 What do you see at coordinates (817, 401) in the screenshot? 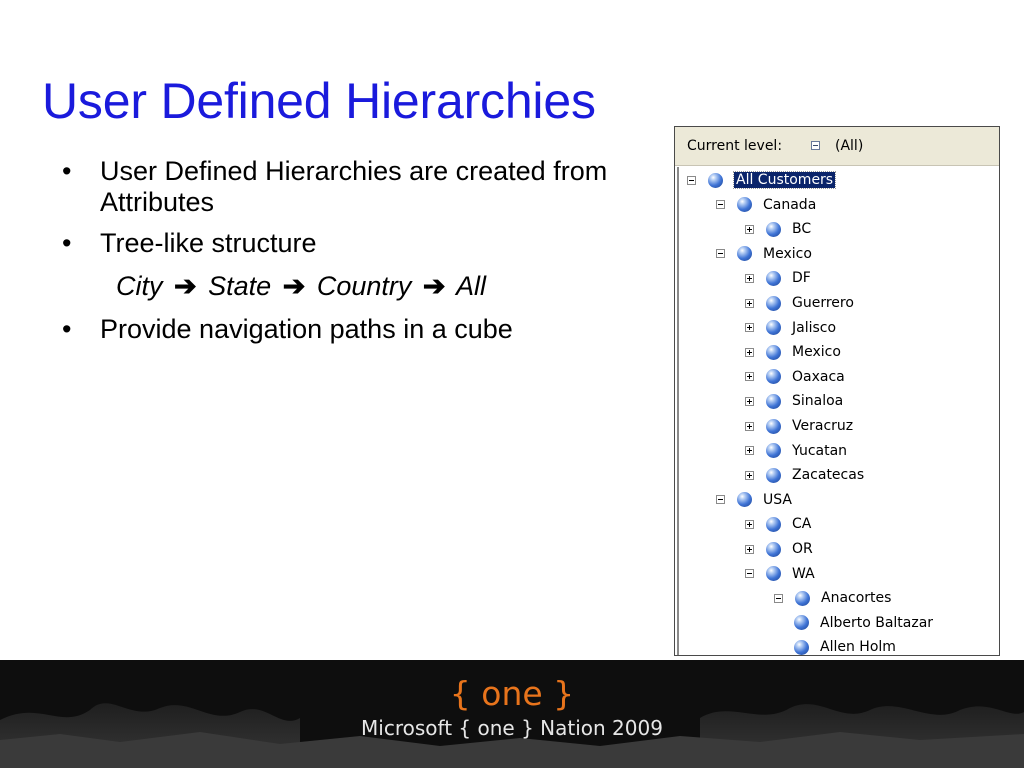
I see `tree-node-label: Sinaloa` at bounding box center [817, 401].